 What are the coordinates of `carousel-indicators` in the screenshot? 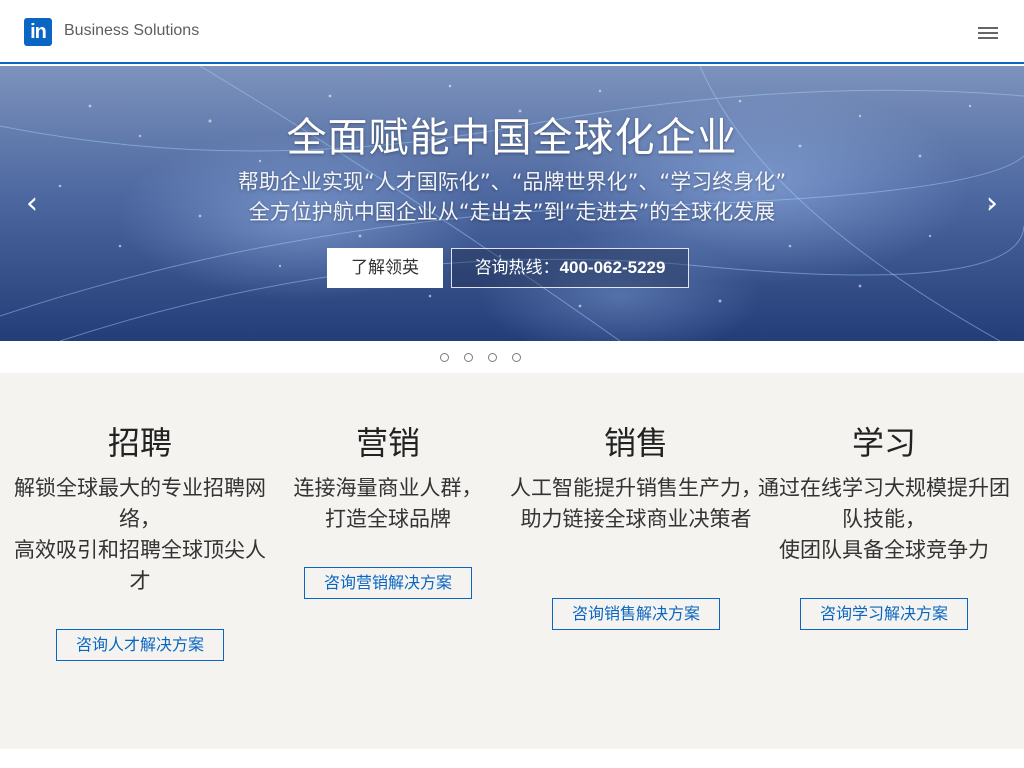 It's located at (512, 357).